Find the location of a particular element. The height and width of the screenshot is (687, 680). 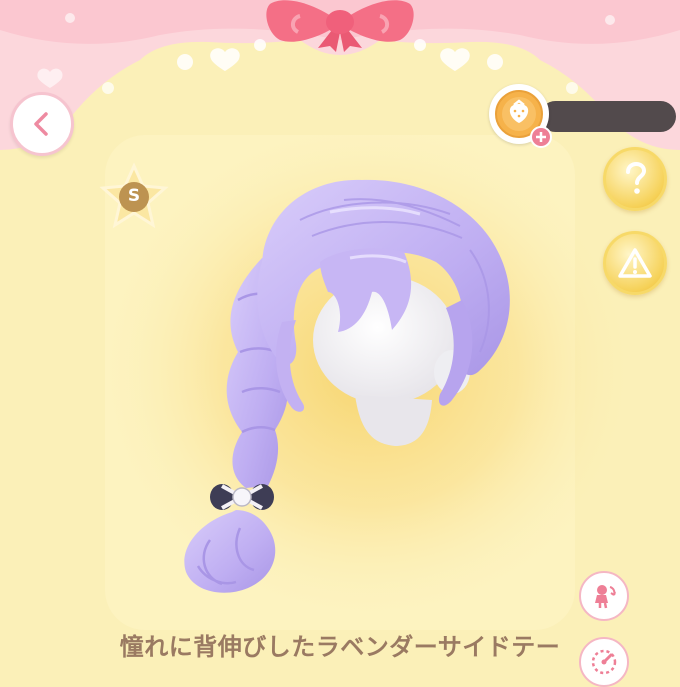

plus-icon is located at coordinates (541, 137).